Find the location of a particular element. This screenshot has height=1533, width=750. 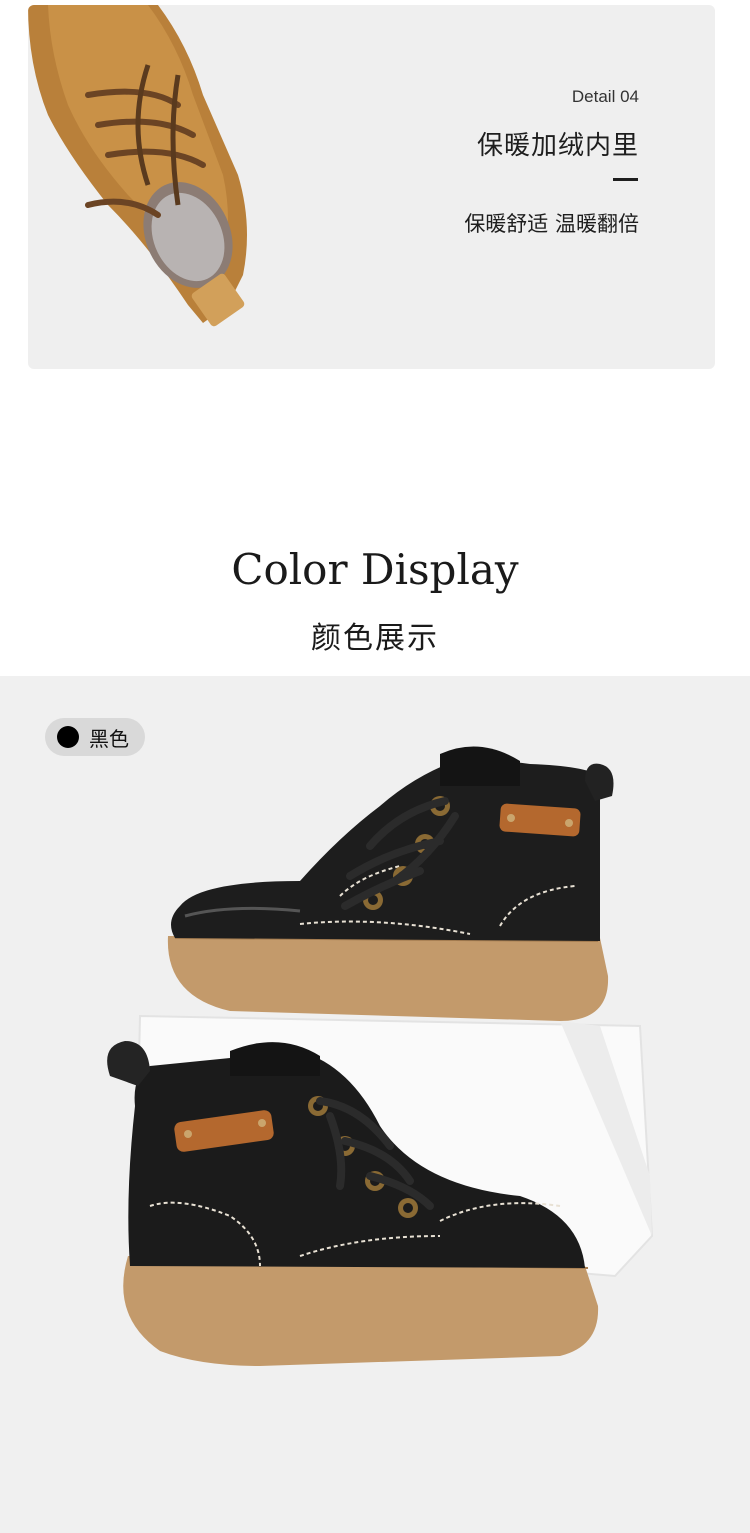

color-display-heading: Color Display is located at coordinates (375, 569).